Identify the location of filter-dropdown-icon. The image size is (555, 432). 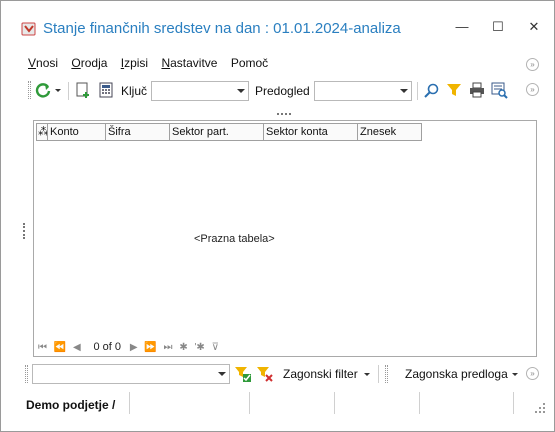
(222, 374).